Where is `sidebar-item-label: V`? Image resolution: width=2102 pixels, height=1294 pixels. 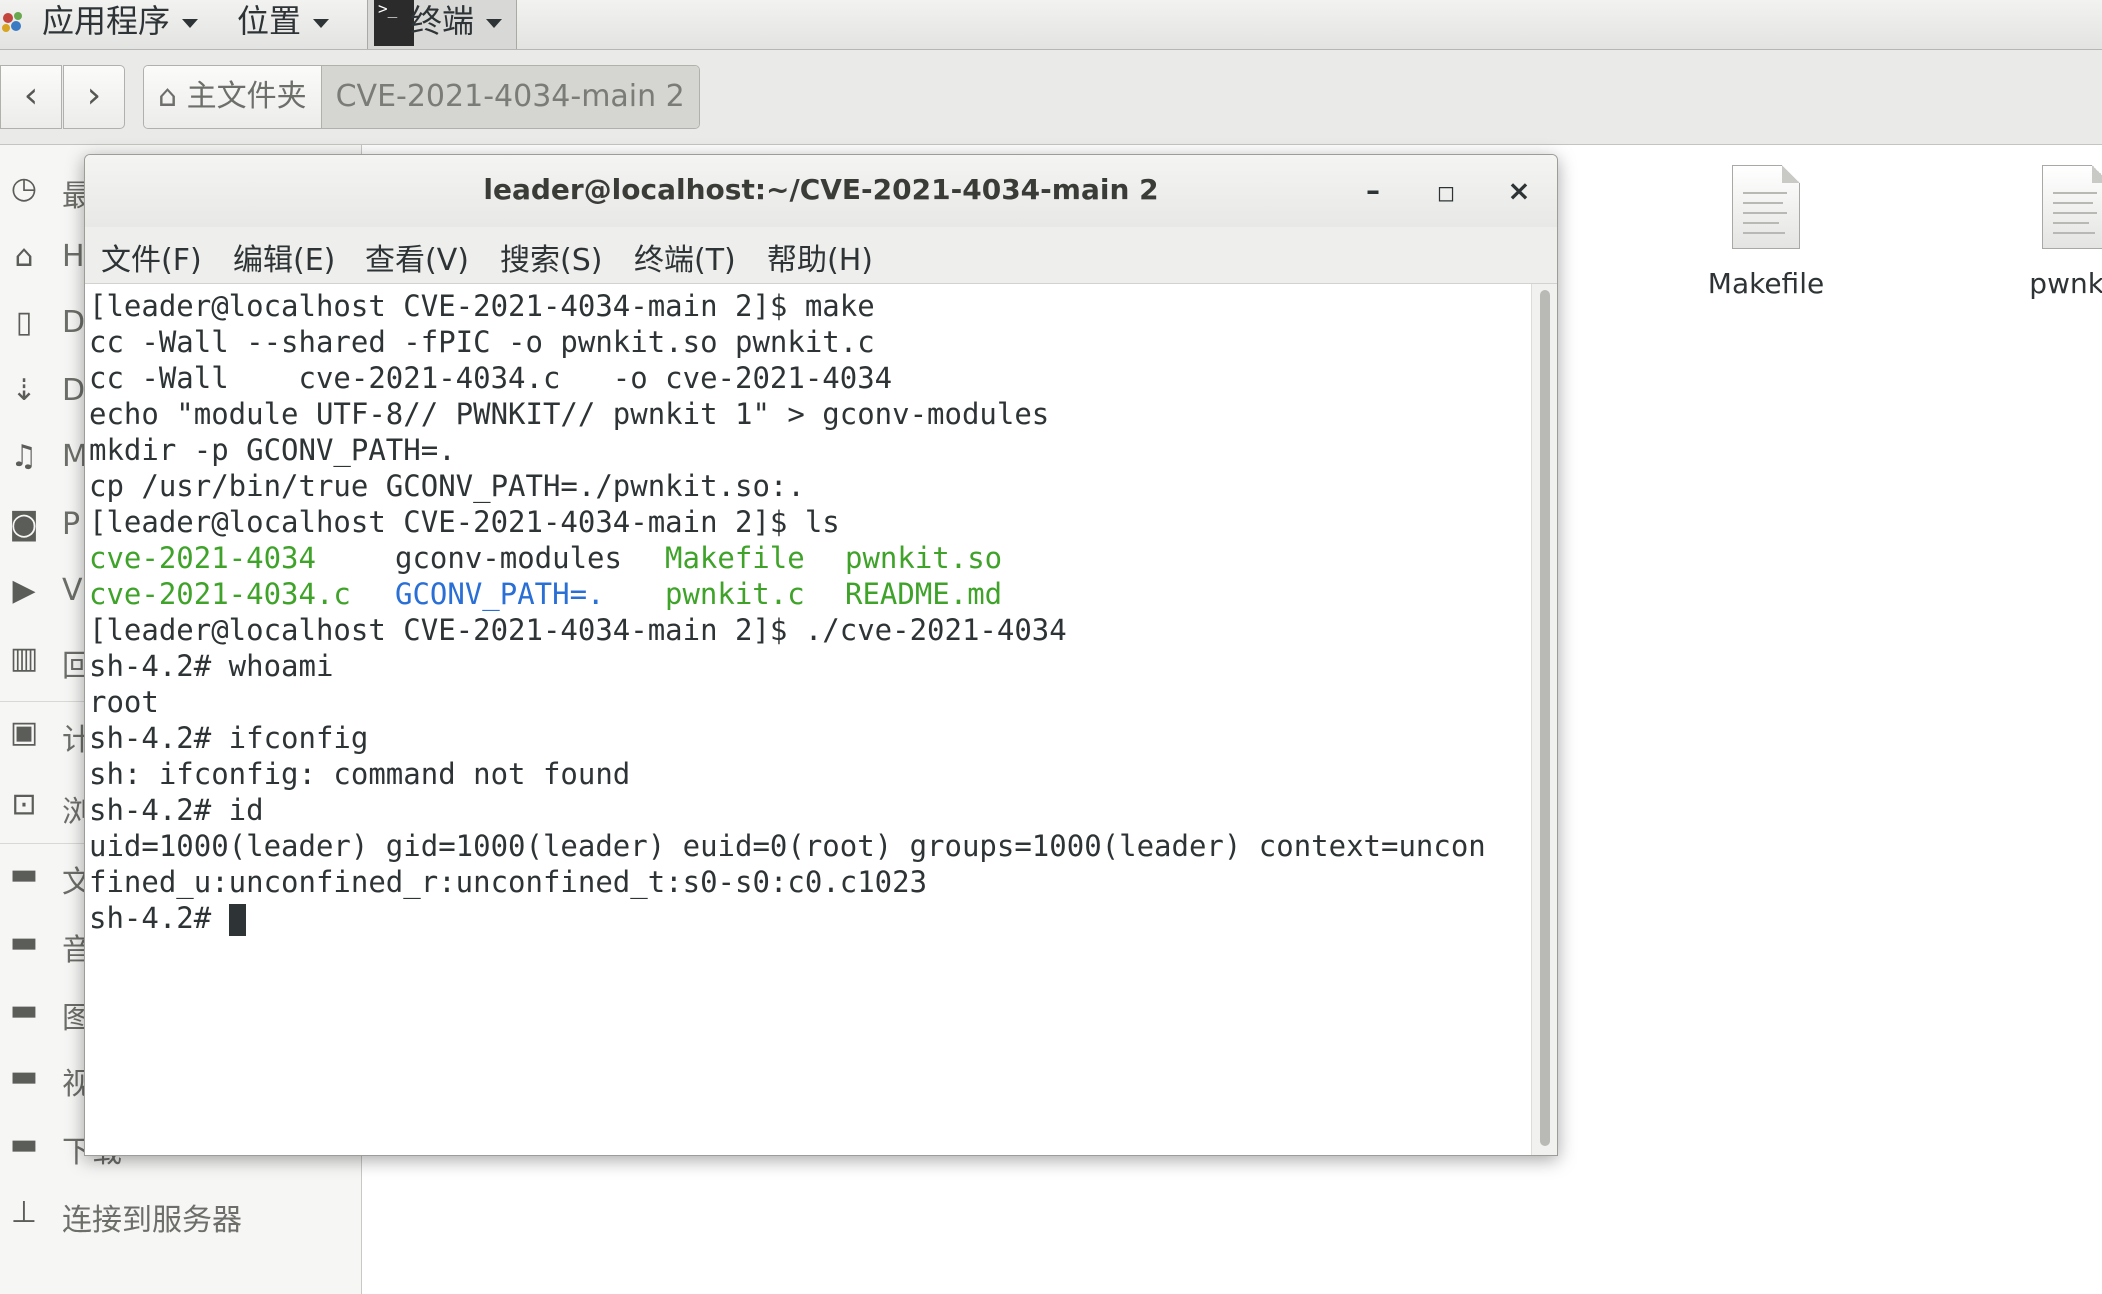 sidebar-item-label: V is located at coordinates (72, 590).